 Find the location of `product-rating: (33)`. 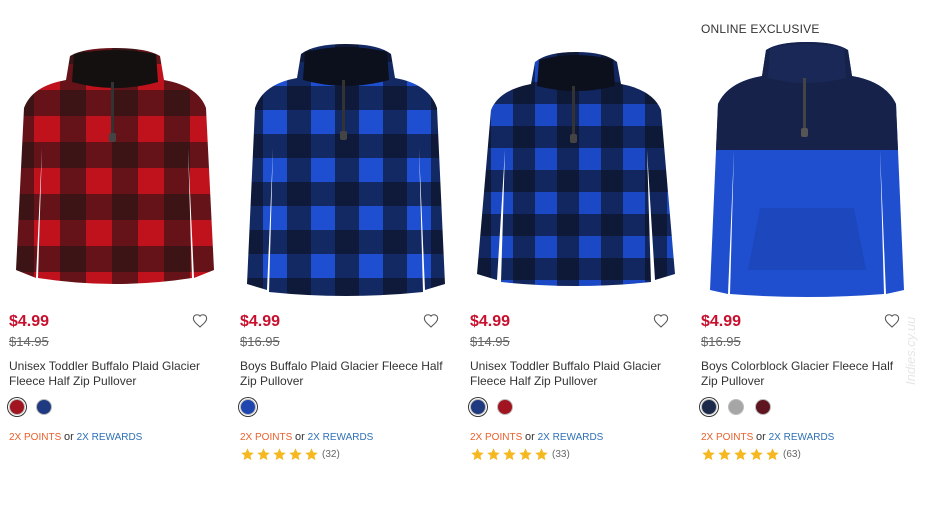

product-rating: (33) is located at coordinates (520, 454).